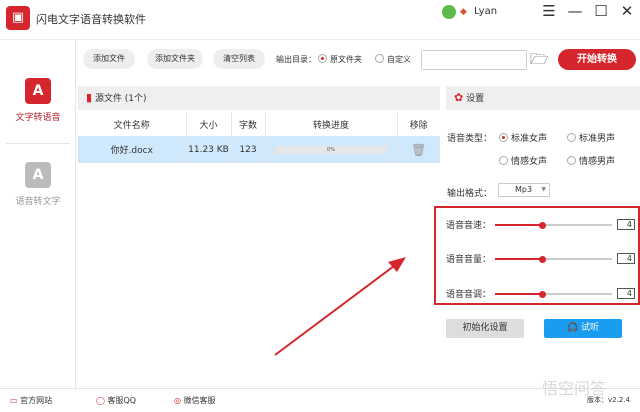 The height and width of the screenshot is (412, 640). Describe the element at coordinates (122, 400) in the screenshot. I see `footer-label: 客服QQ` at that location.